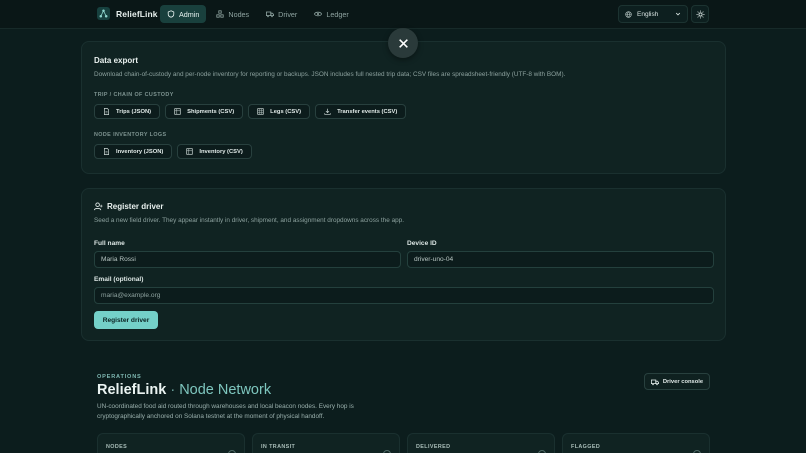 This screenshot has height=453, width=806. I want to click on export-transfer-events-csv-button: Transfer events (CSV), so click(361, 111).